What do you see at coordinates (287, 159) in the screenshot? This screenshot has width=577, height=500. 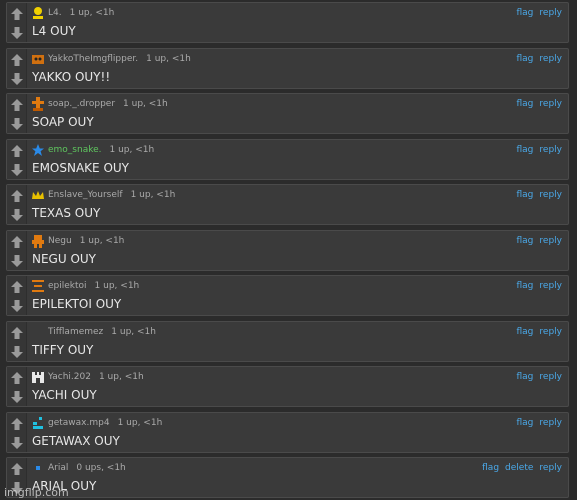 I see `comment-card: emo_snake. 1 up, <1h EMOSNAKE OUY flag reply` at bounding box center [287, 159].